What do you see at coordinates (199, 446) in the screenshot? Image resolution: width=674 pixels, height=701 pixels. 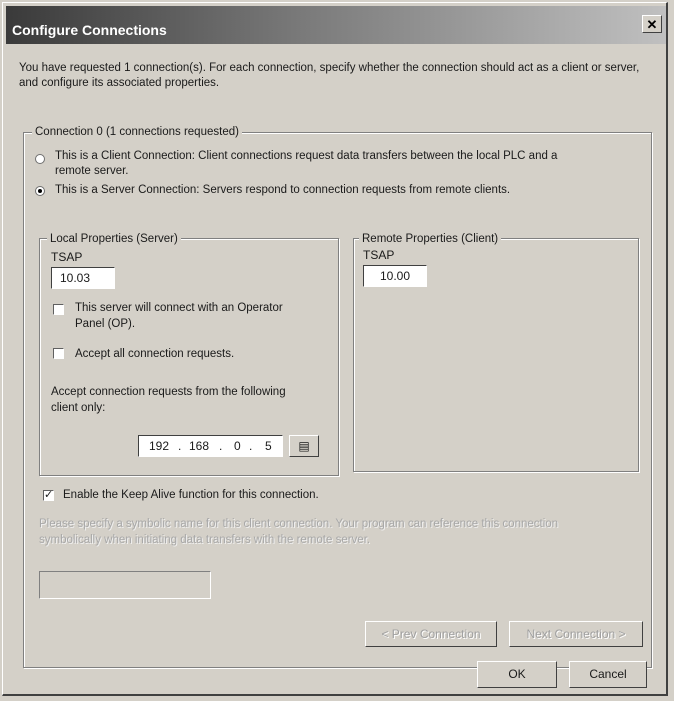 I see `ip-octet-2: 168` at bounding box center [199, 446].